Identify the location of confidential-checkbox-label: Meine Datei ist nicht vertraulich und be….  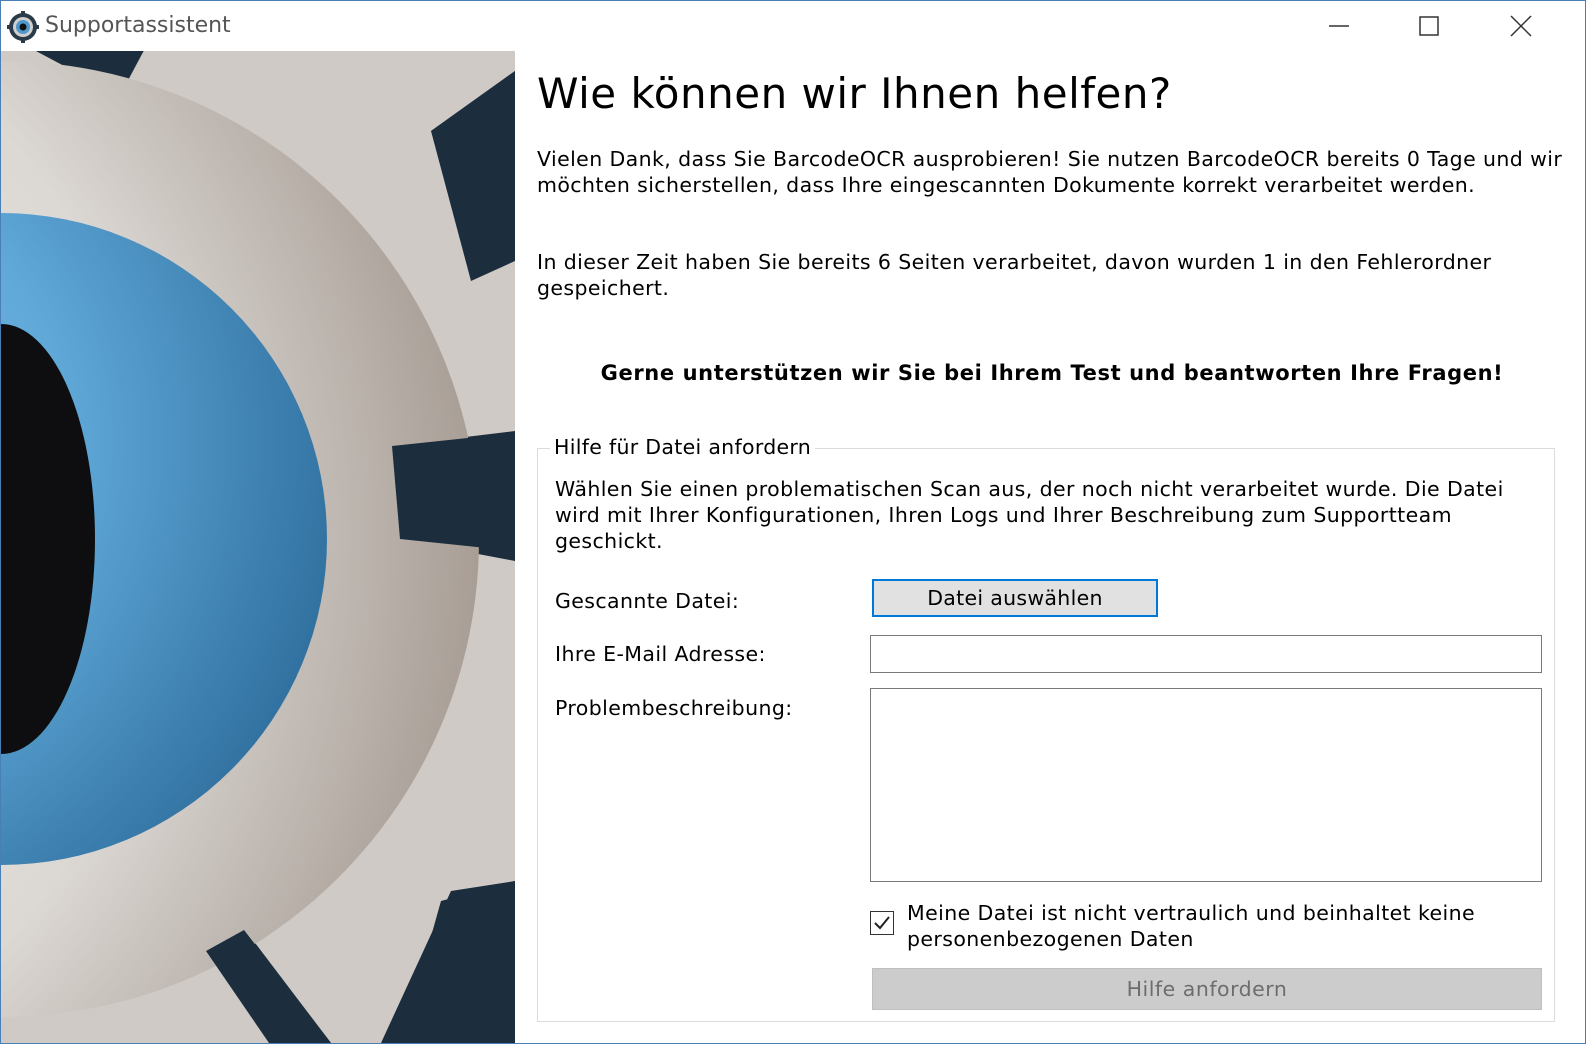
(1227, 926).